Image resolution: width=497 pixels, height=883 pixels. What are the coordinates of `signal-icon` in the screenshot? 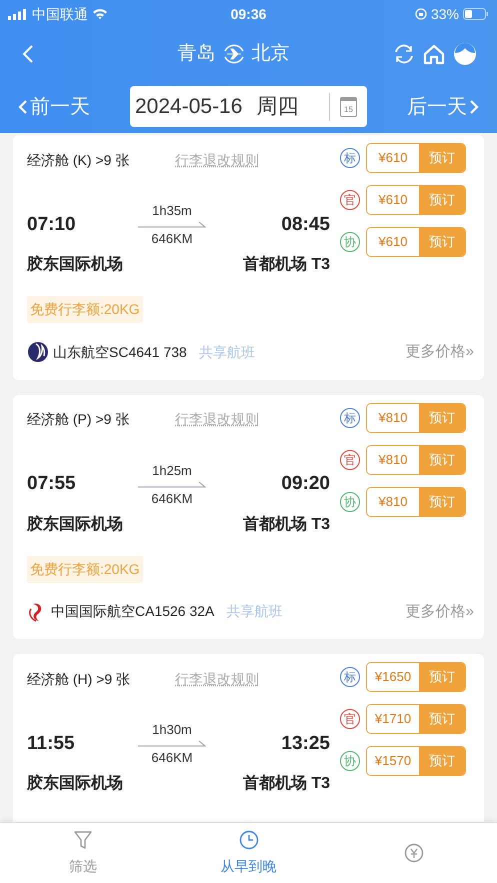 It's located at (18, 14).